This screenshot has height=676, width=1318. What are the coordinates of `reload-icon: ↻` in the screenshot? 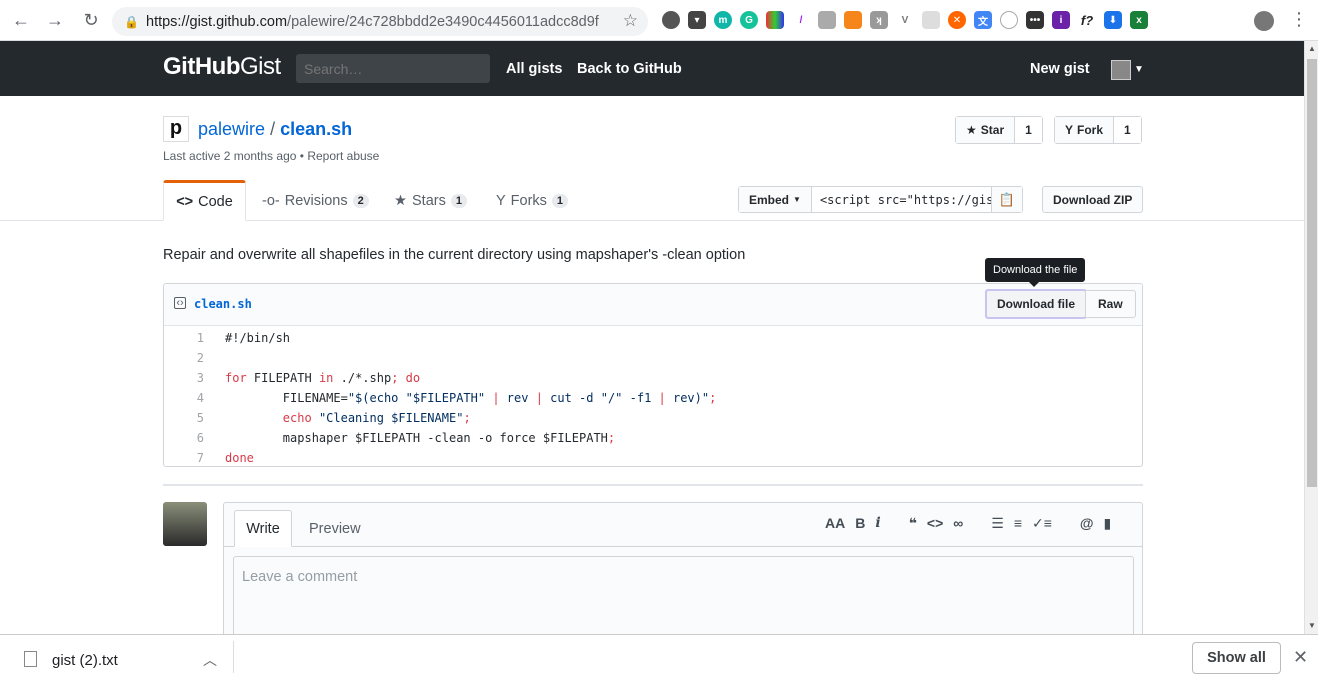 It's located at (91, 20).